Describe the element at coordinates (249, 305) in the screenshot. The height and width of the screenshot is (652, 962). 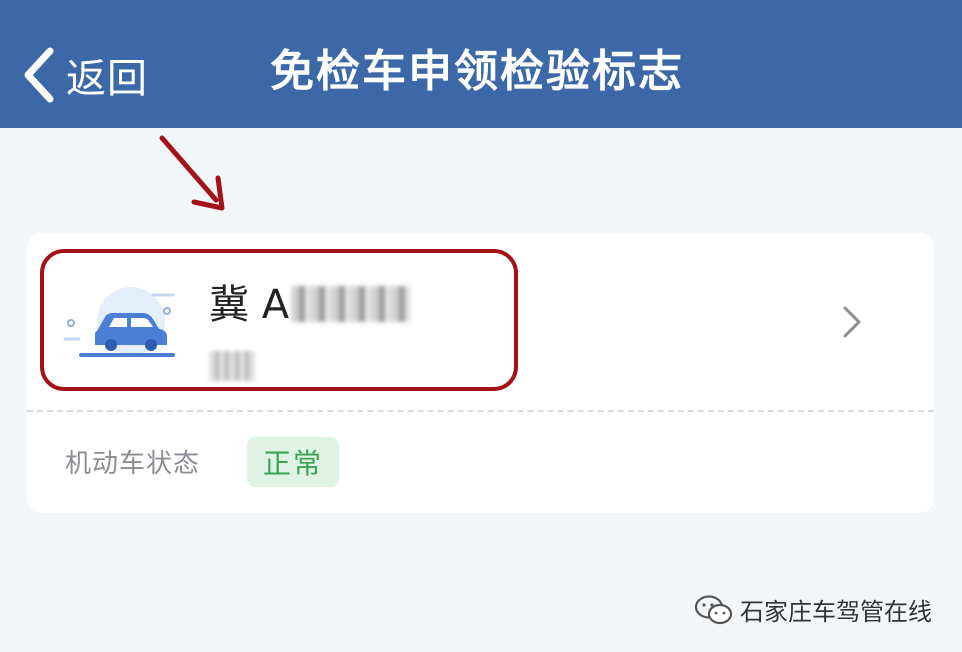
I see `plate-number-text: 冀 A` at that location.